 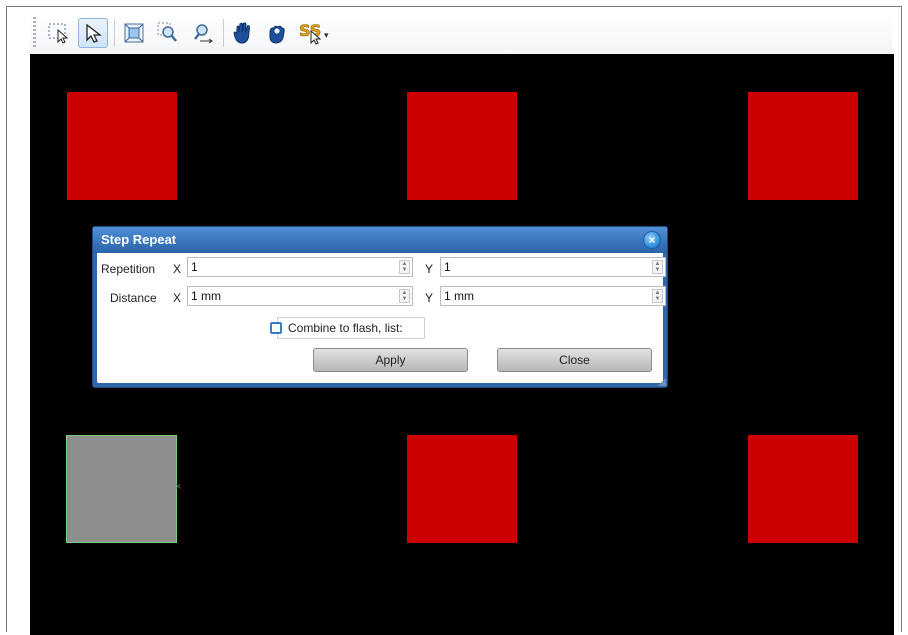 I want to click on distance-label: Distance, so click(x=133, y=298).